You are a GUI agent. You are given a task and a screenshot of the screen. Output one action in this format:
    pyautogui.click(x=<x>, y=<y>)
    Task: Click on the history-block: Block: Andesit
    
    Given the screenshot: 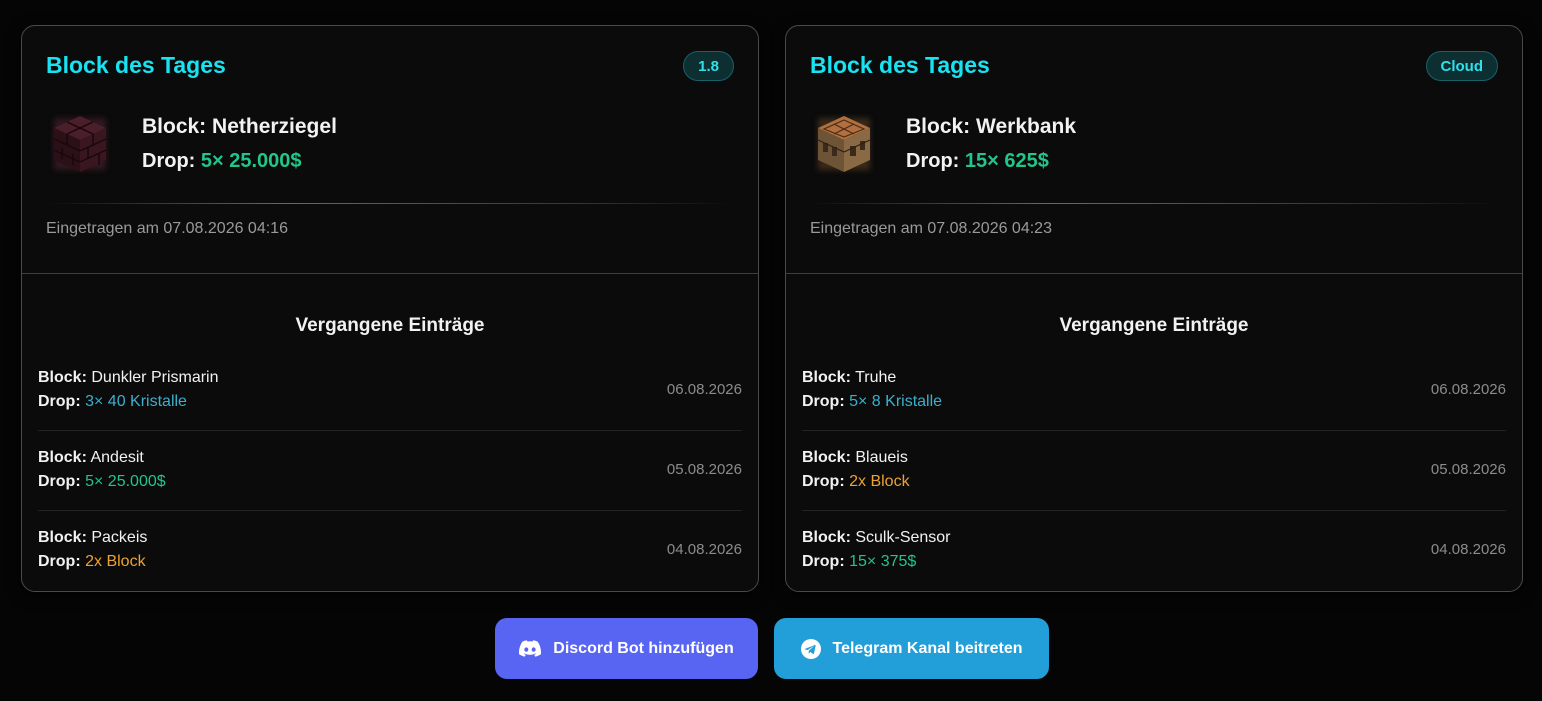 What is the action you would take?
    pyautogui.click(x=91, y=458)
    